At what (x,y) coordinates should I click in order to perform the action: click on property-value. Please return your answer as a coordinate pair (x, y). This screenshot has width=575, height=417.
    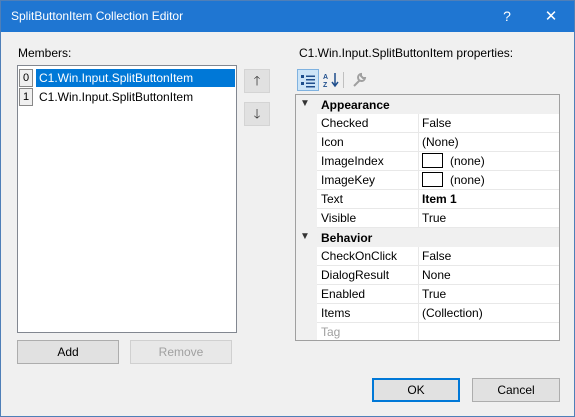
    Looking at the image, I should click on (489, 331).